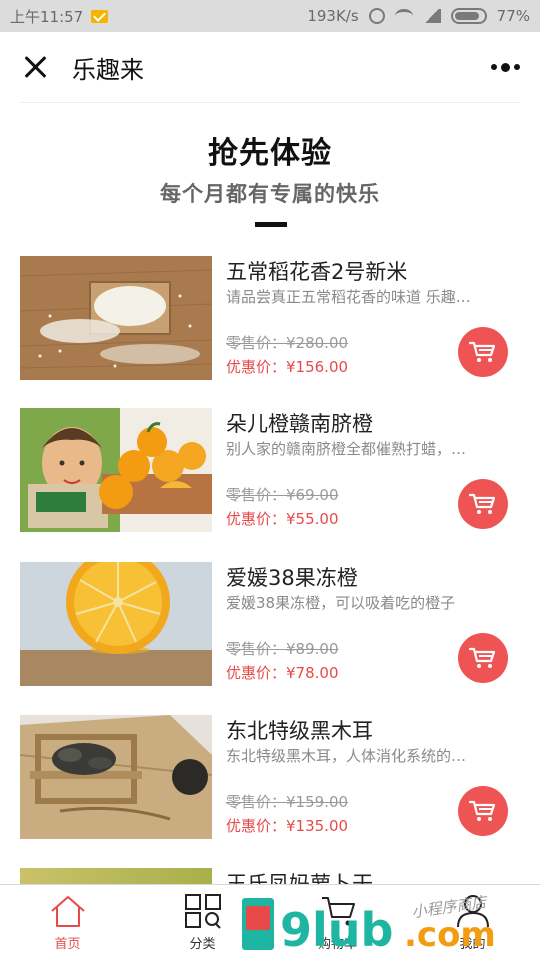 The width and height of the screenshot is (540, 960). What do you see at coordinates (282, 673) in the screenshot?
I see `sale-price: 优惠价：¥78.00` at bounding box center [282, 673].